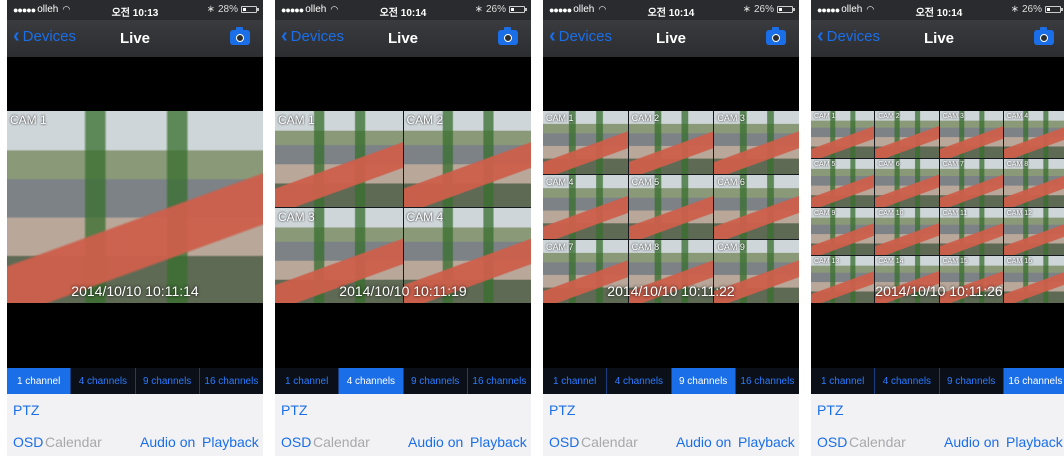 This screenshot has height=456, width=1064. I want to click on camera-feed: CAM 14, so click(907, 279).